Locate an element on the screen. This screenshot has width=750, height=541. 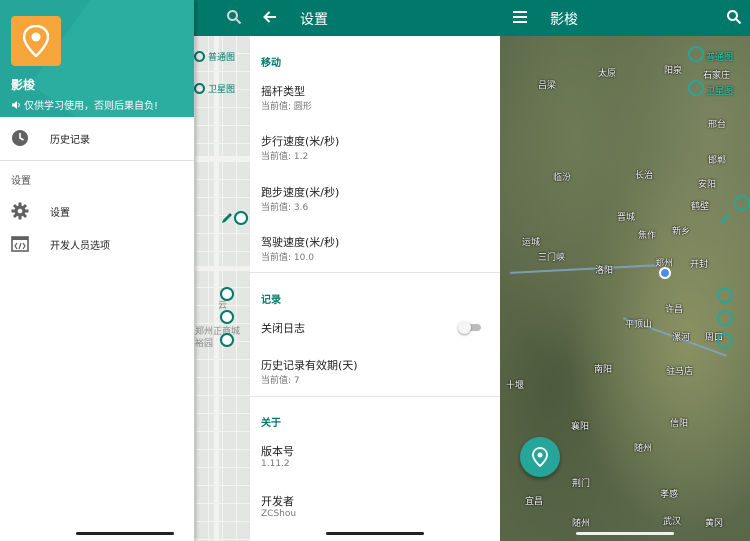
clock-icon is located at coordinates (20, 138).